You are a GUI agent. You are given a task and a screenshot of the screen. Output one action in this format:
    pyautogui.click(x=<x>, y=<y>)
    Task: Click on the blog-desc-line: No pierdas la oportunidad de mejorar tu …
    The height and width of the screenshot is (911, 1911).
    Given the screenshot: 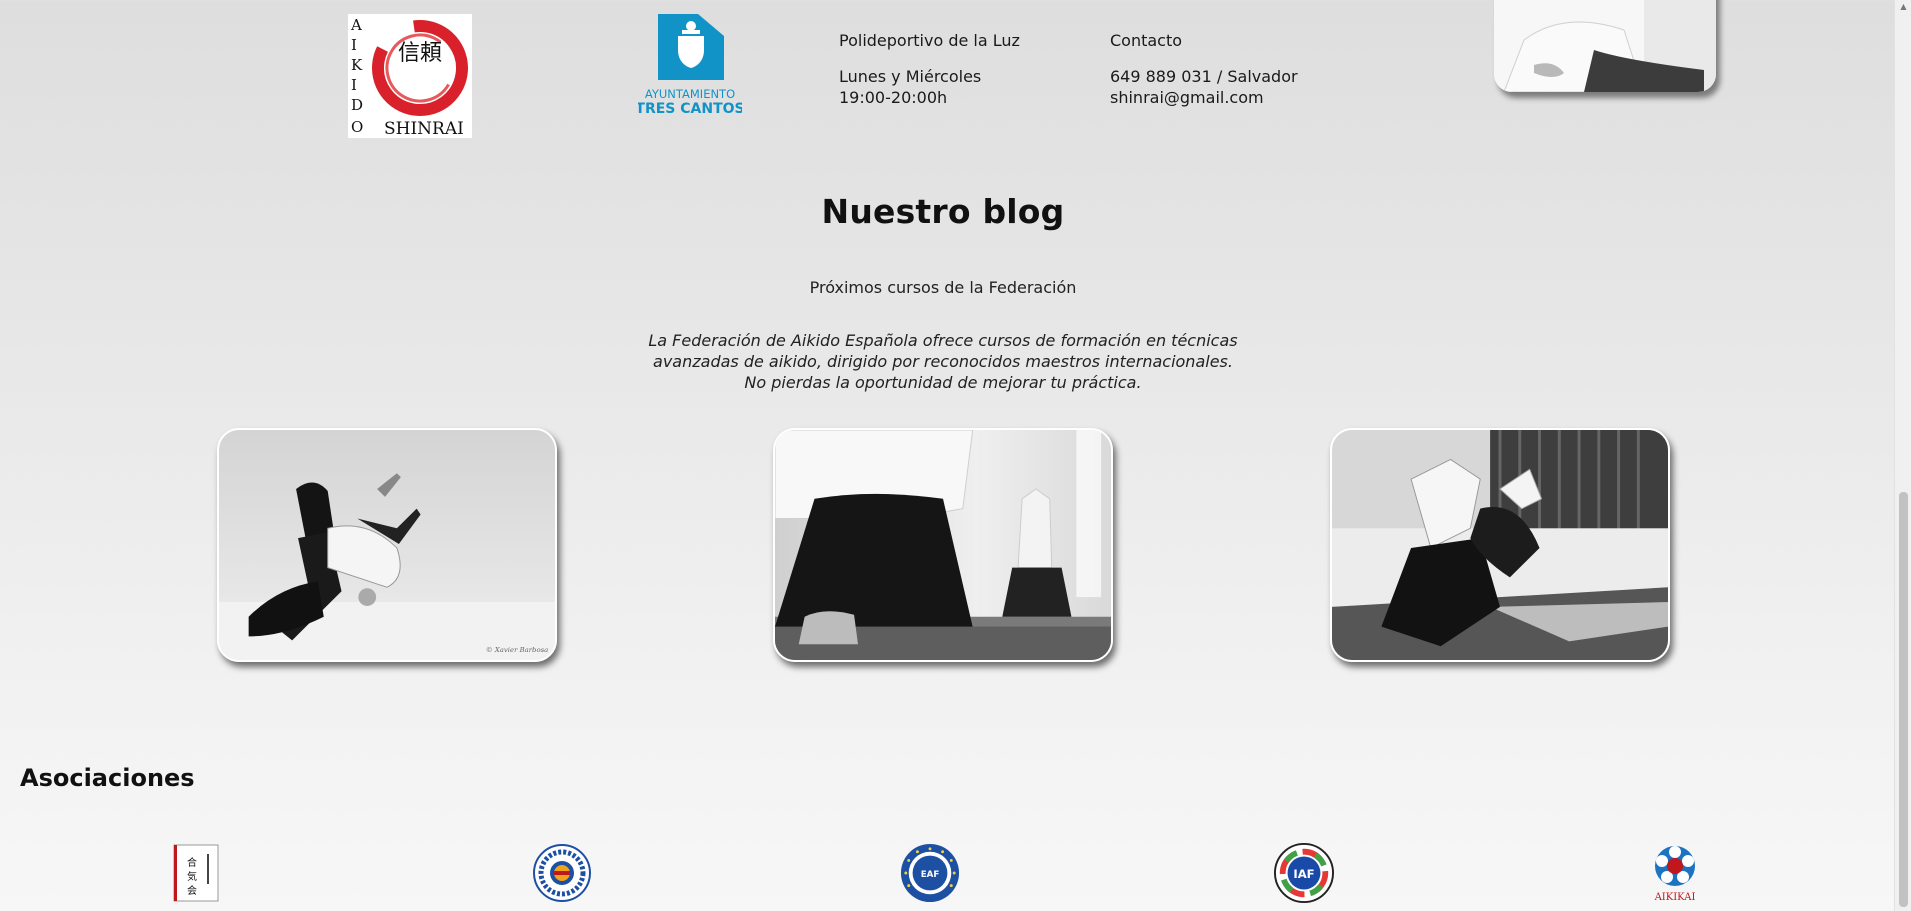 What is the action you would take?
    pyautogui.click(x=943, y=382)
    